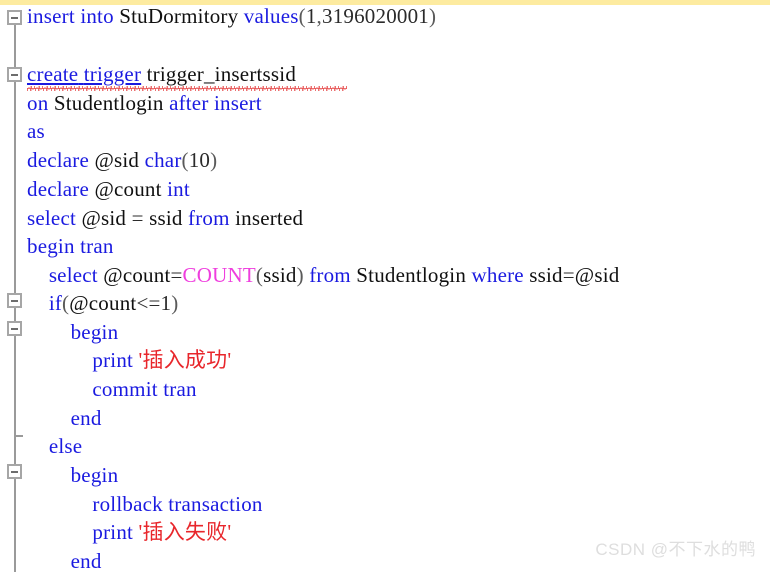  Describe the element at coordinates (199, 160) in the screenshot. I see `code-token: 10` at that location.